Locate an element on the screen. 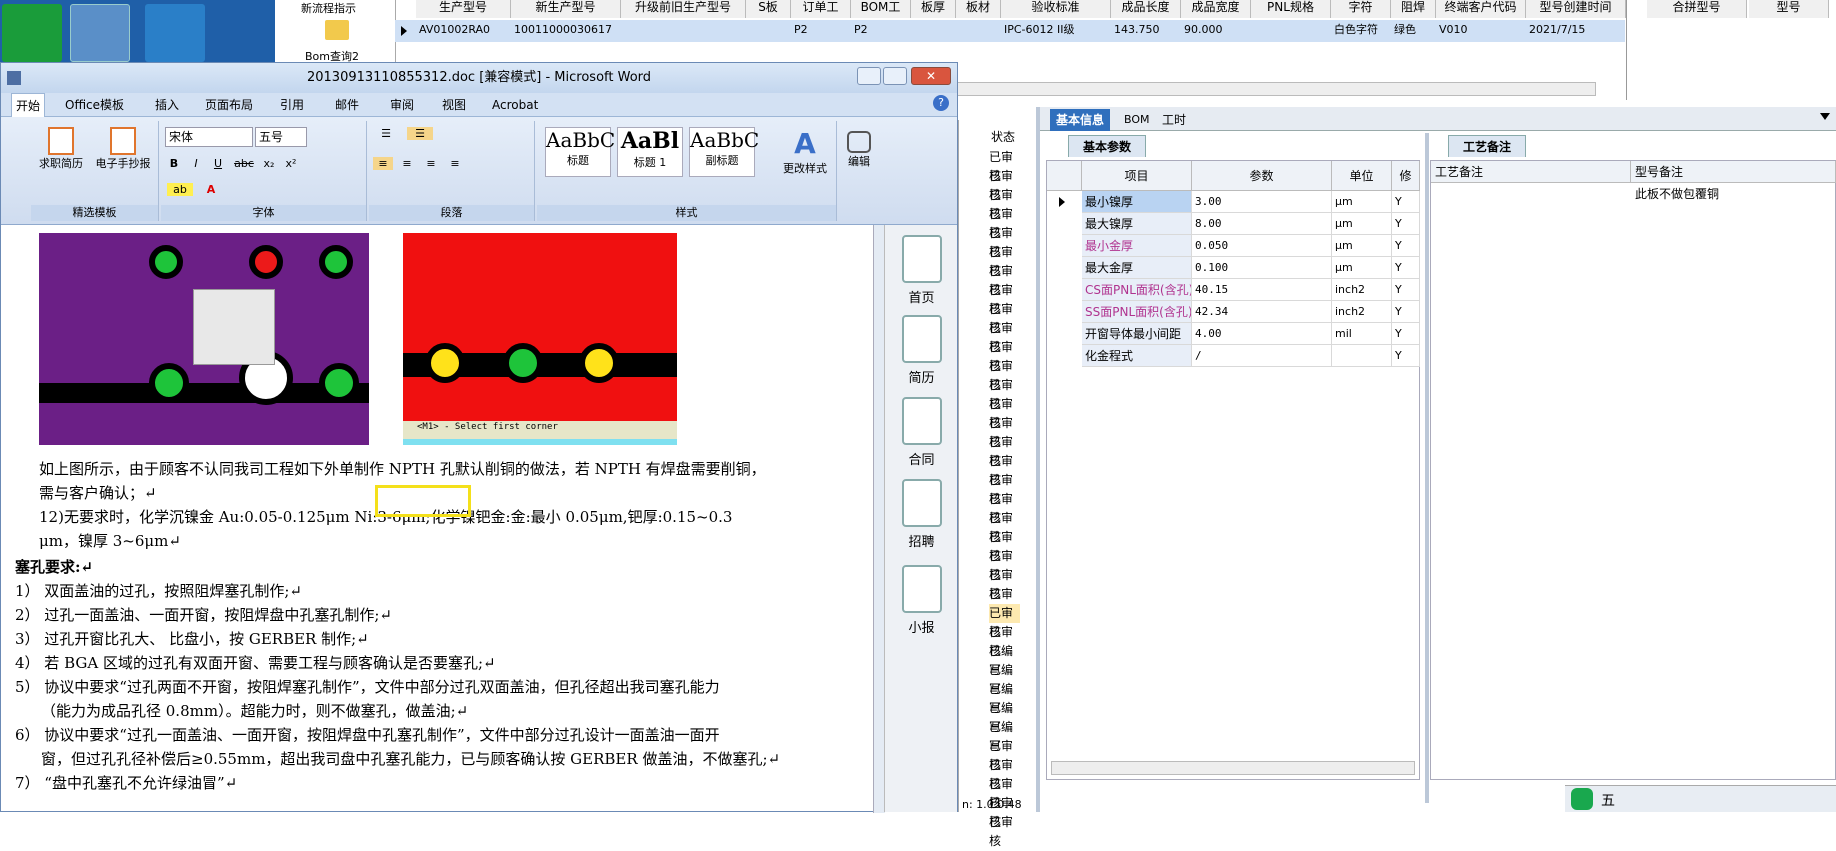  grid-header: 成品宽度 is located at coordinates (1216, 9).